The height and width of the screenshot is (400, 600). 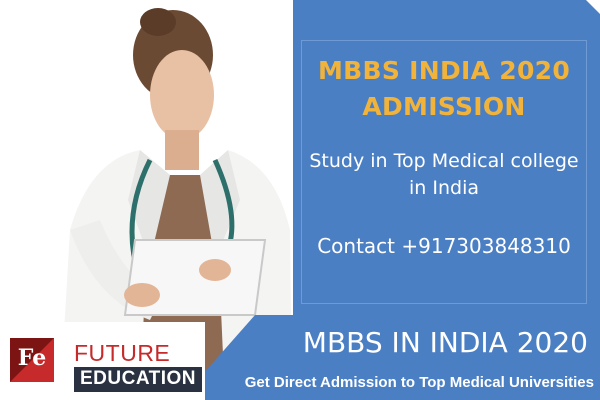 I want to click on brand-name-line1: FUTURE, so click(x=122, y=353).